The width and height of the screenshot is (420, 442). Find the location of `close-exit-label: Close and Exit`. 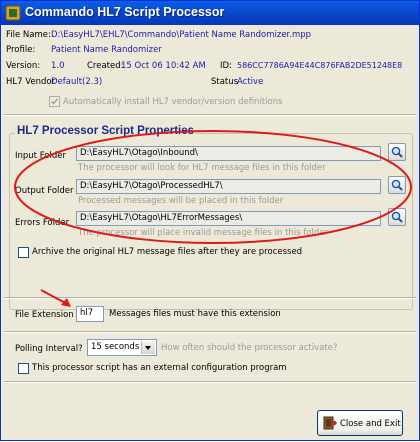

close-exit-label: Close and Exit is located at coordinates (370, 424).